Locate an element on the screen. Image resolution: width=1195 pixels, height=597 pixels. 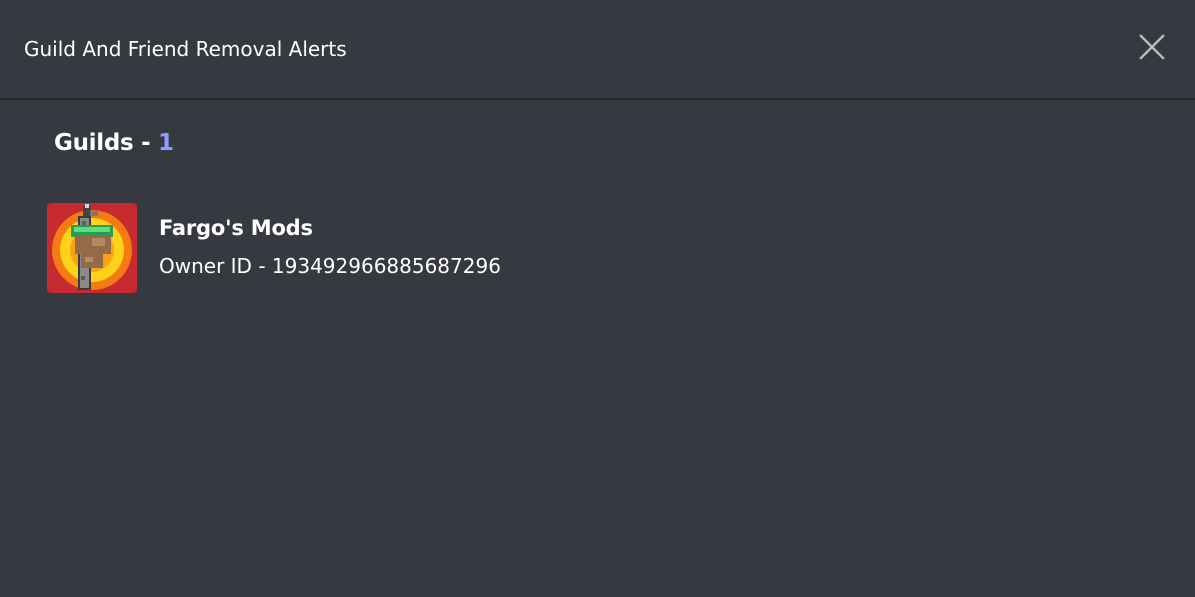
owner-label: Owner ID - is located at coordinates (215, 266).